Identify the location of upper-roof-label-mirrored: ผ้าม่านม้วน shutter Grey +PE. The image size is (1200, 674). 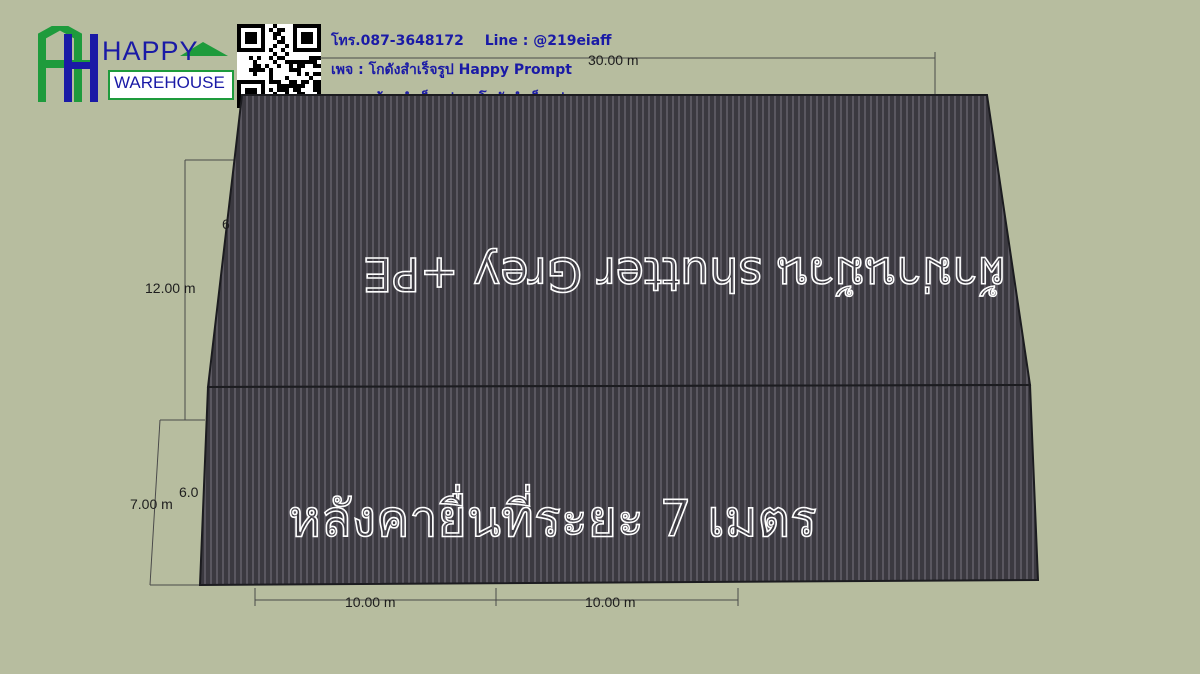
(684, 274).